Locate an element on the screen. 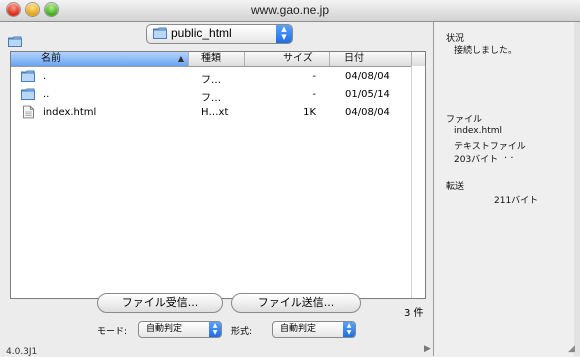 This screenshot has width=580, height=357. file-header: ファイル is located at coordinates (464, 120).